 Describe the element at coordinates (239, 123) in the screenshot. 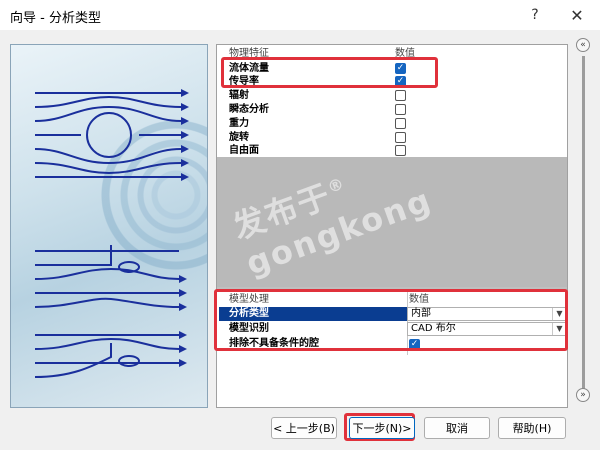

I see `physics-row-label: 重力` at that location.